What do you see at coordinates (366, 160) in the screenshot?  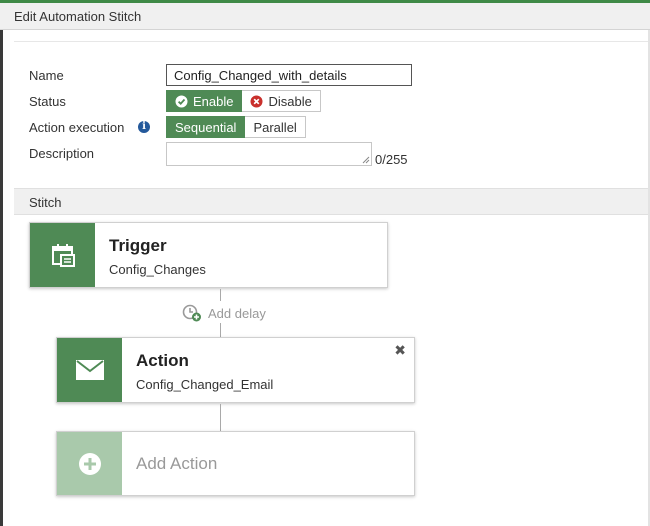 I see `resize-grip-icon` at bounding box center [366, 160].